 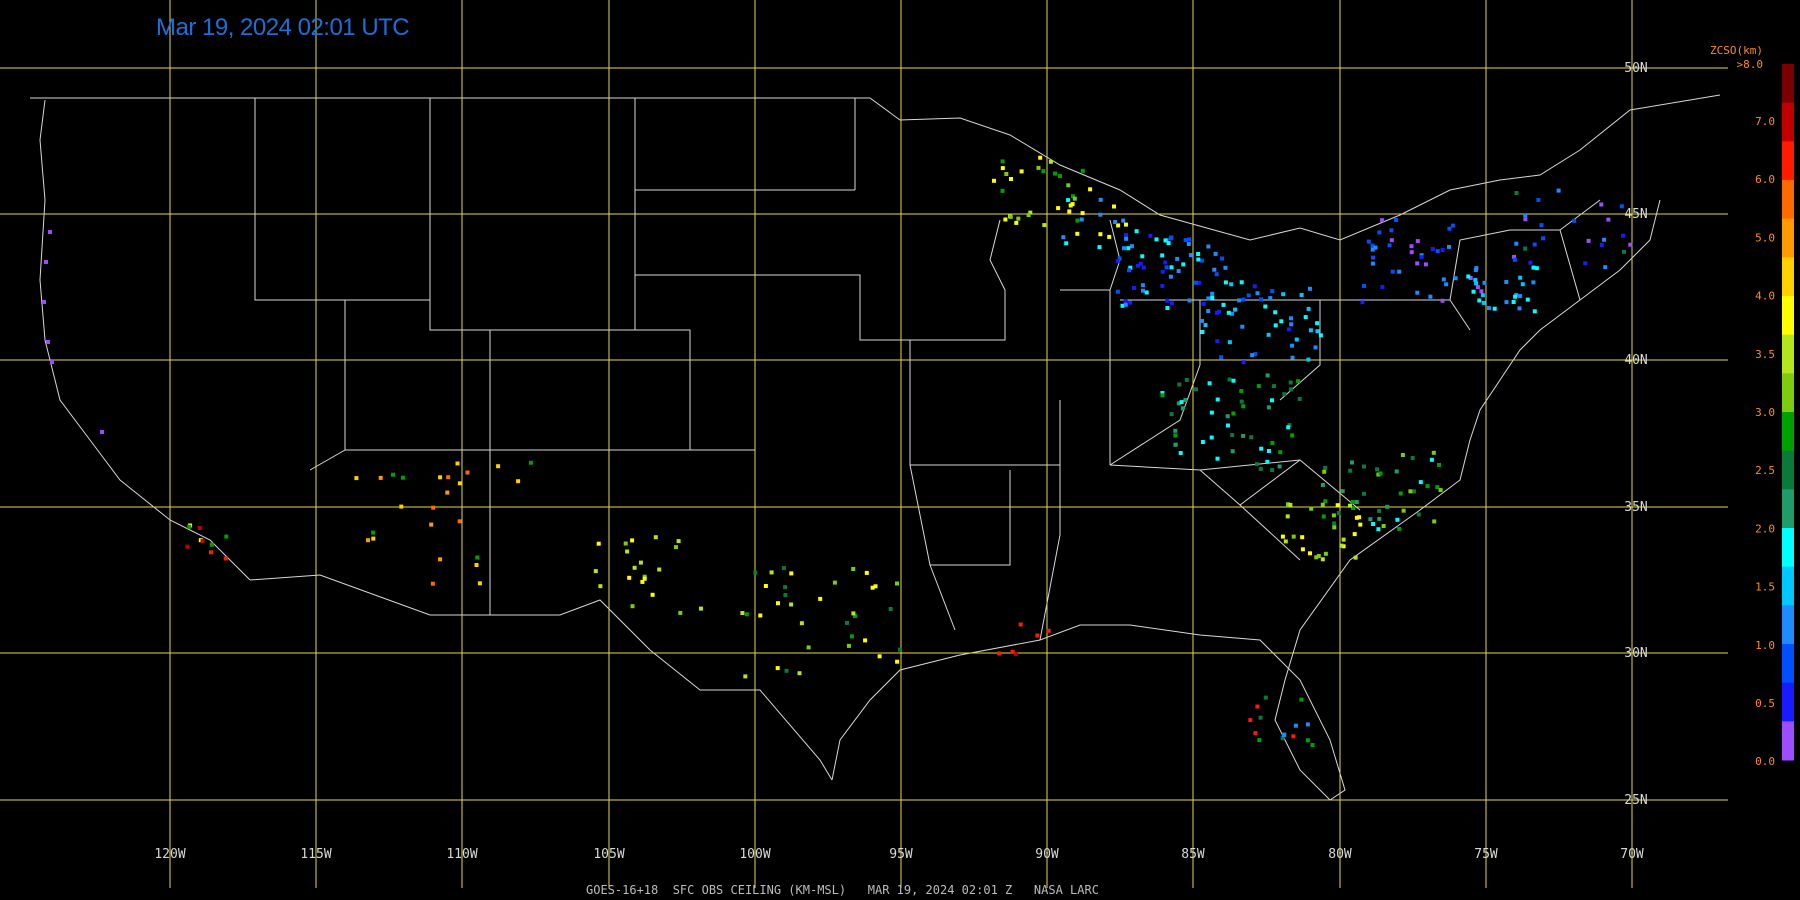 What do you see at coordinates (1765, 645) in the screenshot?
I see `legend-tick-label: 1.0` at bounding box center [1765, 645].